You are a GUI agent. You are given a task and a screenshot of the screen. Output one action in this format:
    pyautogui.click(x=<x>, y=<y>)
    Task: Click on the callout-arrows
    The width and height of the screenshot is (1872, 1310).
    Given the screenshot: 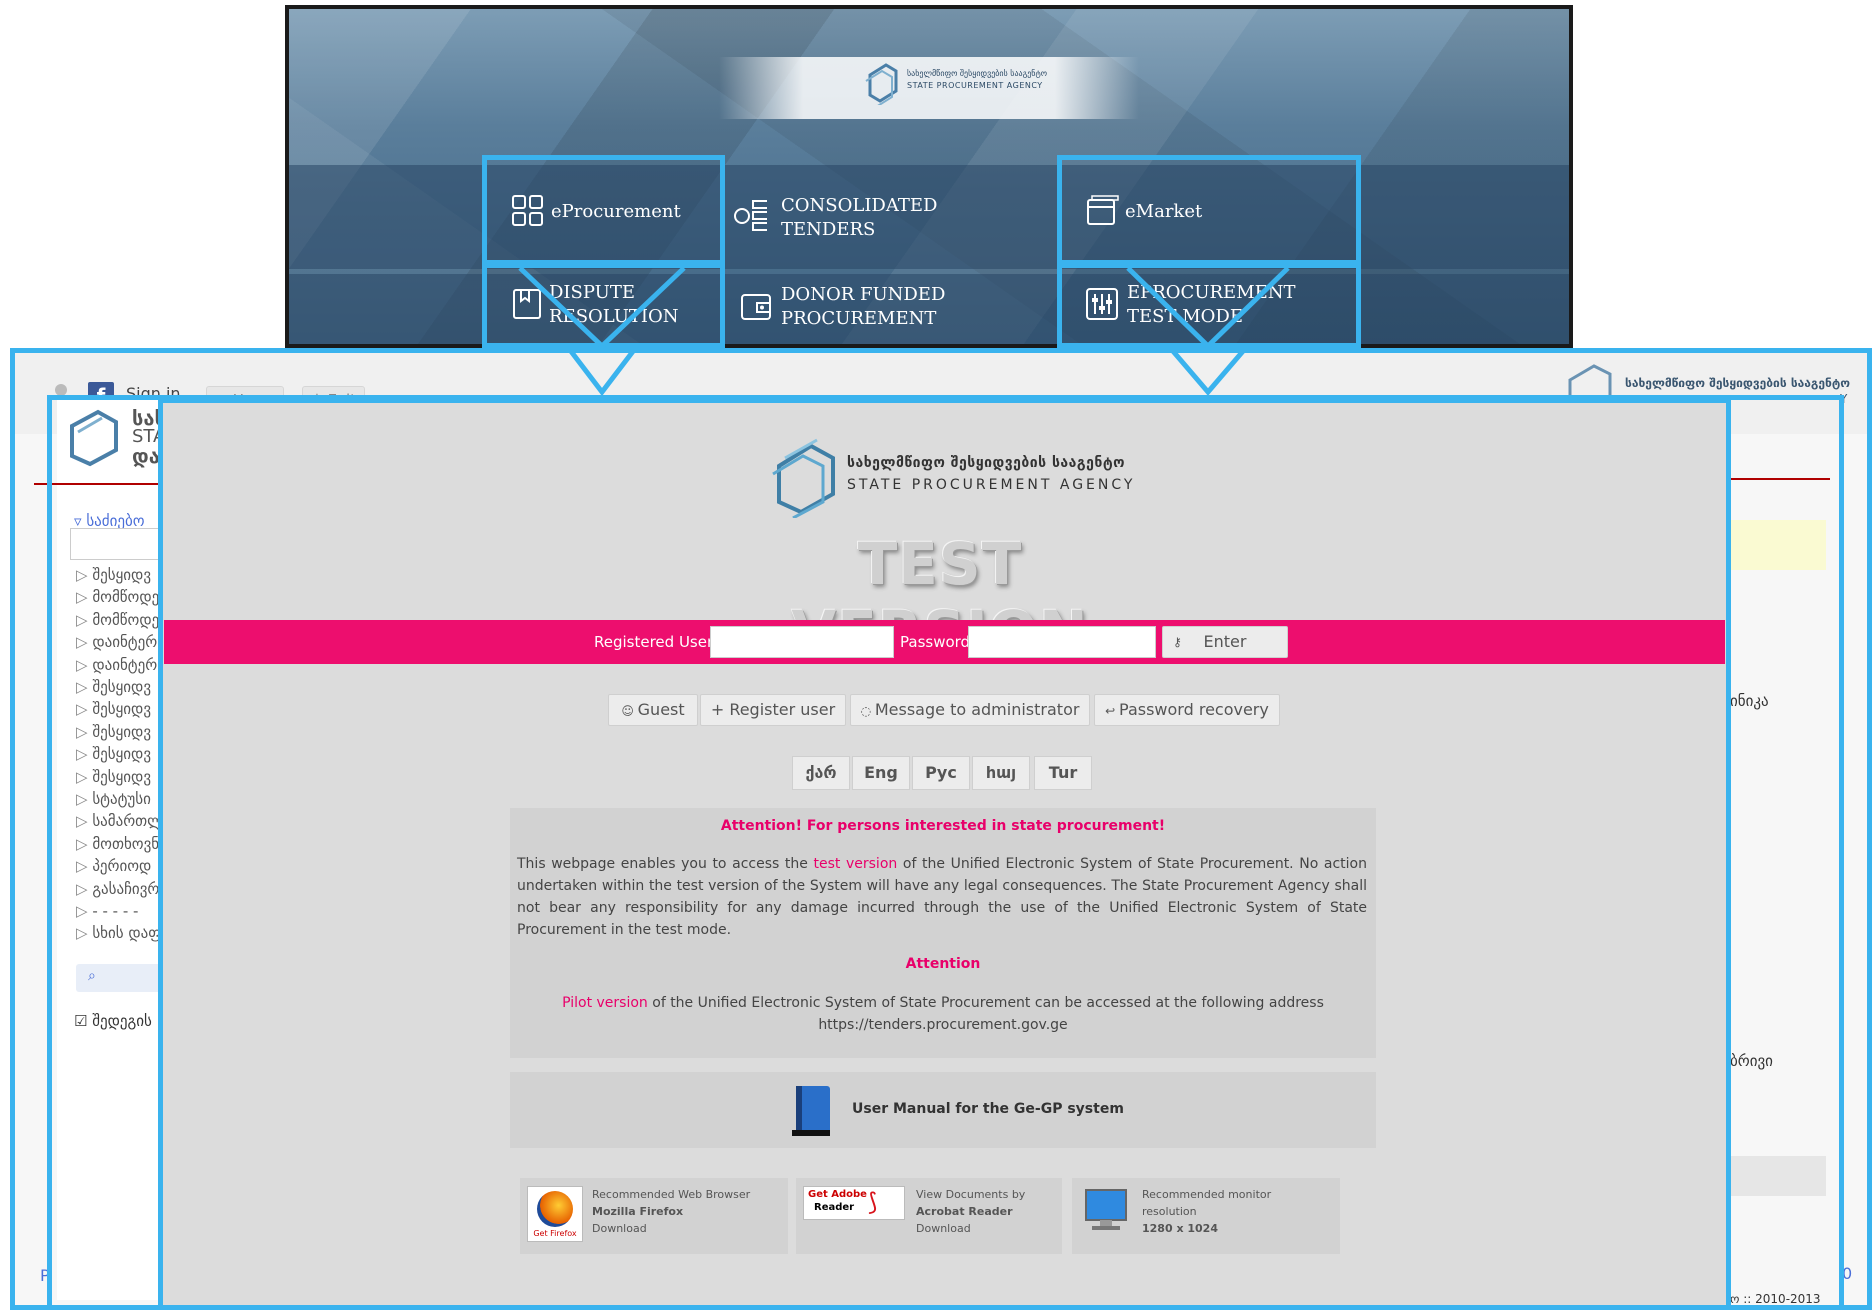 What is the action you would take?
    pyautogui.click(x=904, y=331)
    